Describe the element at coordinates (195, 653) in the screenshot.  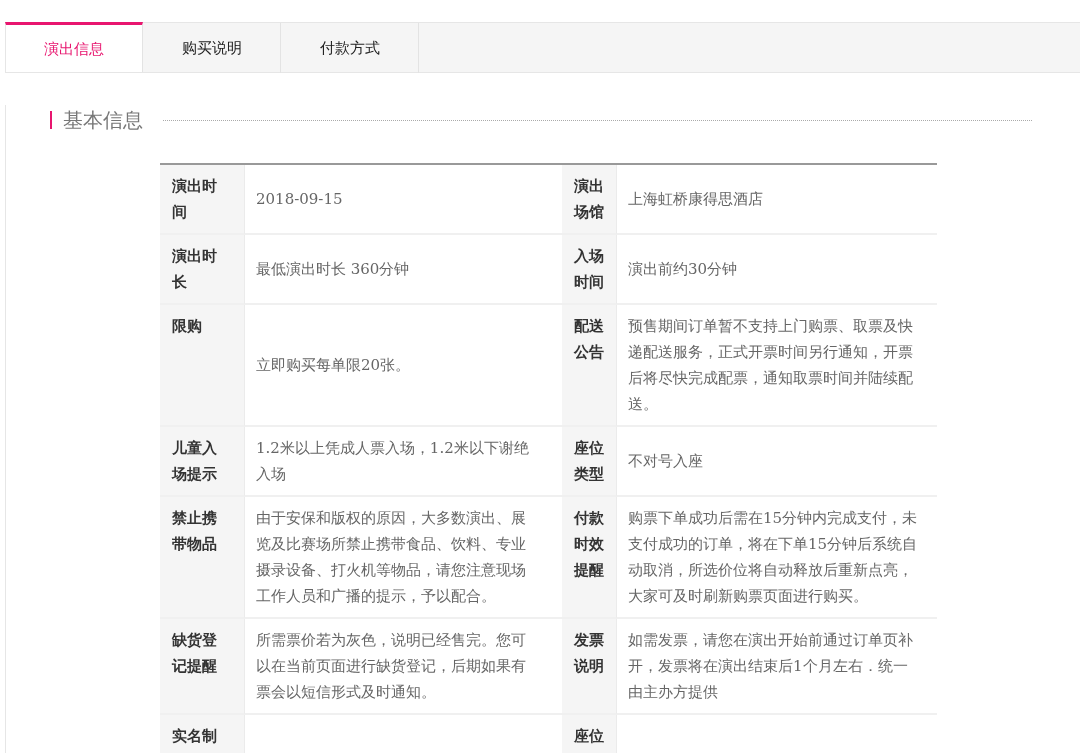
I see `field-label: 缺货登记提醒` at that location.